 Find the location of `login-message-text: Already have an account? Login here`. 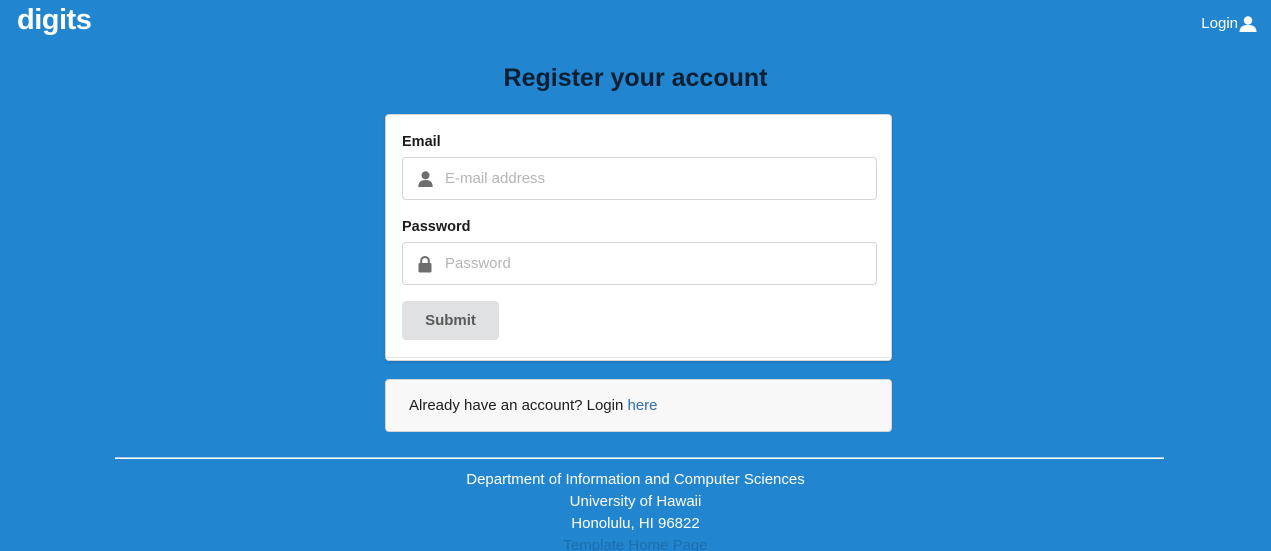

login-message-text: Already have an account? Login here is located at coordinates (533, 405).